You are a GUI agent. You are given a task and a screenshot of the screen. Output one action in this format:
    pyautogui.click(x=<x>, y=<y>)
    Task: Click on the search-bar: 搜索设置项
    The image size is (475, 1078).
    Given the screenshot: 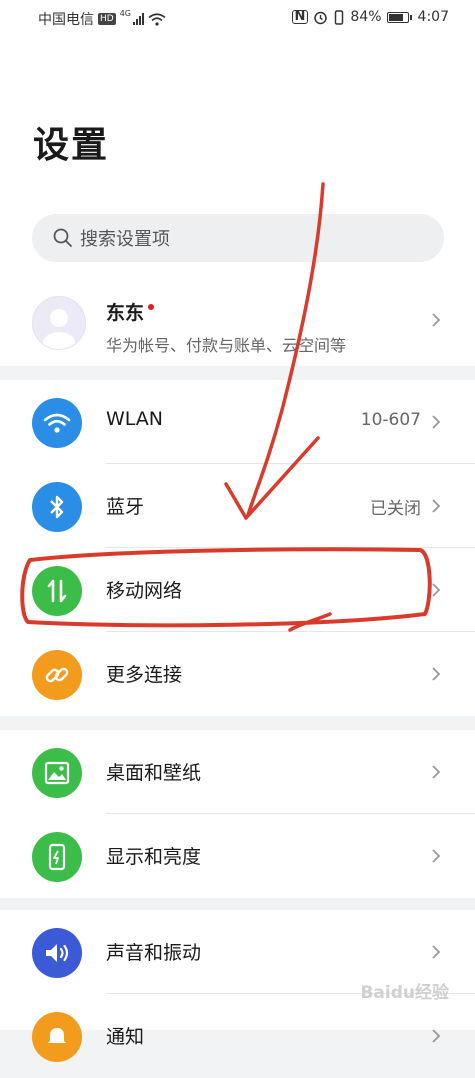 What is the action you would take?
    pyautogui.click(x=238, y=238)
    